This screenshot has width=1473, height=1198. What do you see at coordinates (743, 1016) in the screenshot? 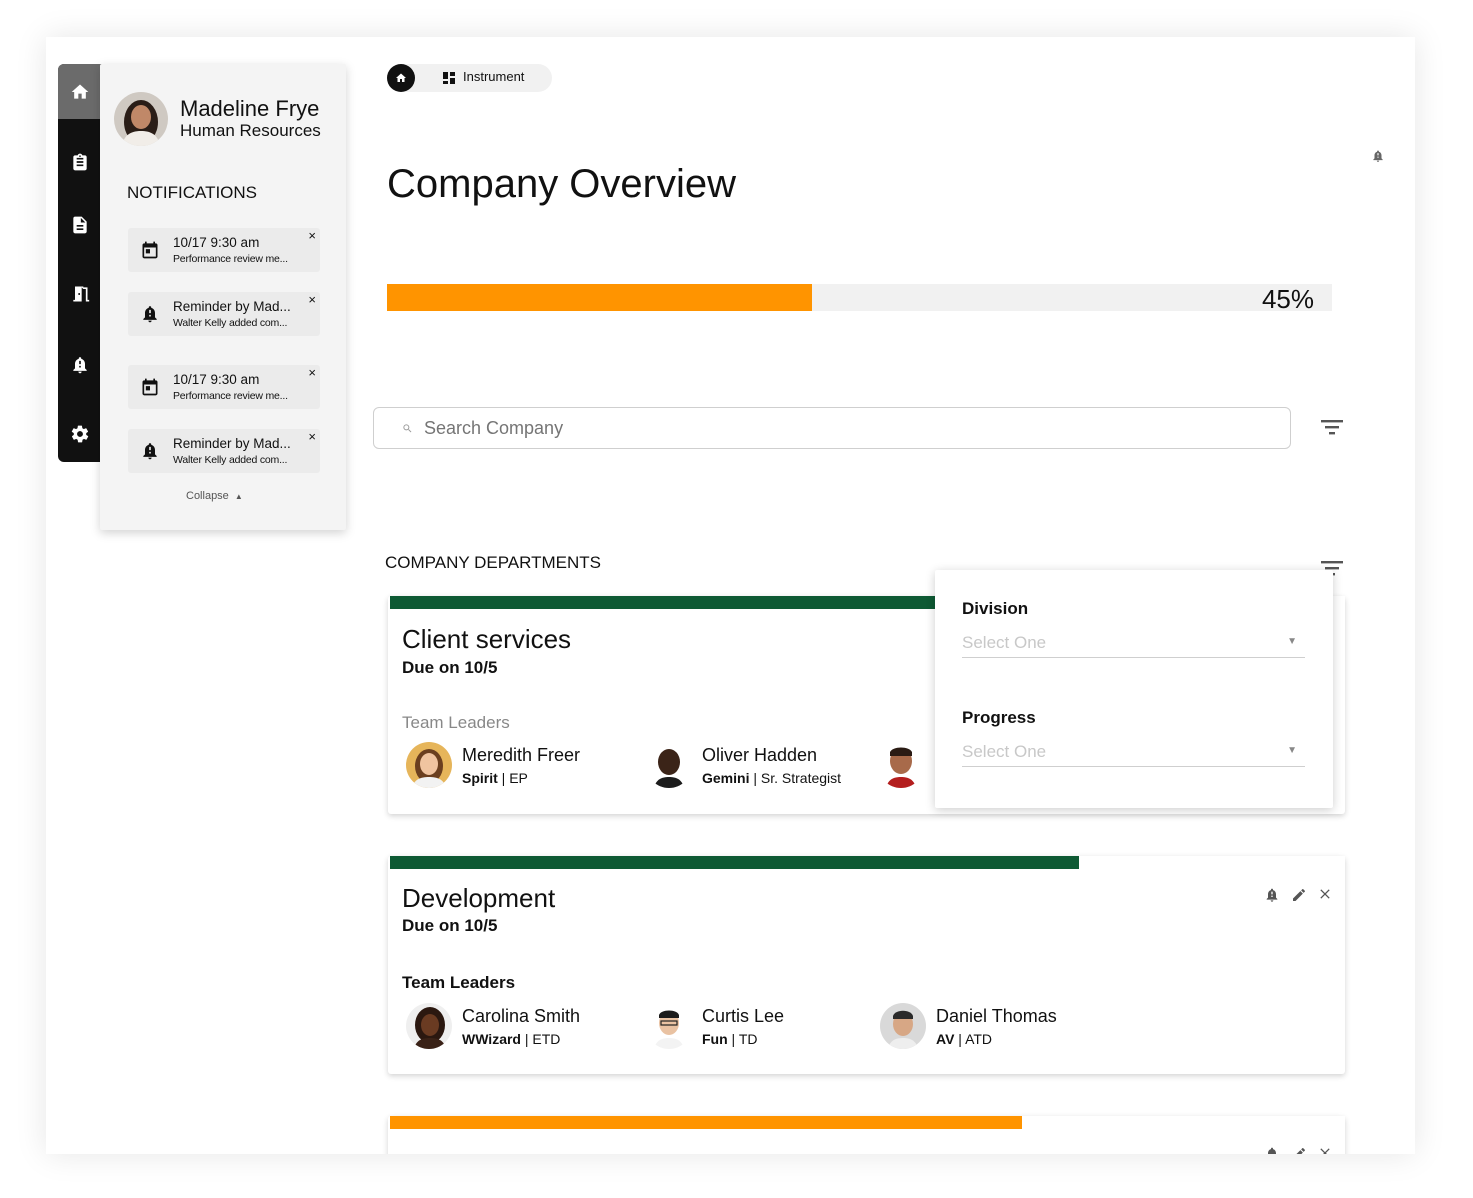
I see `leader-name: Curtis Lee` at bounding box center [743, 1016].